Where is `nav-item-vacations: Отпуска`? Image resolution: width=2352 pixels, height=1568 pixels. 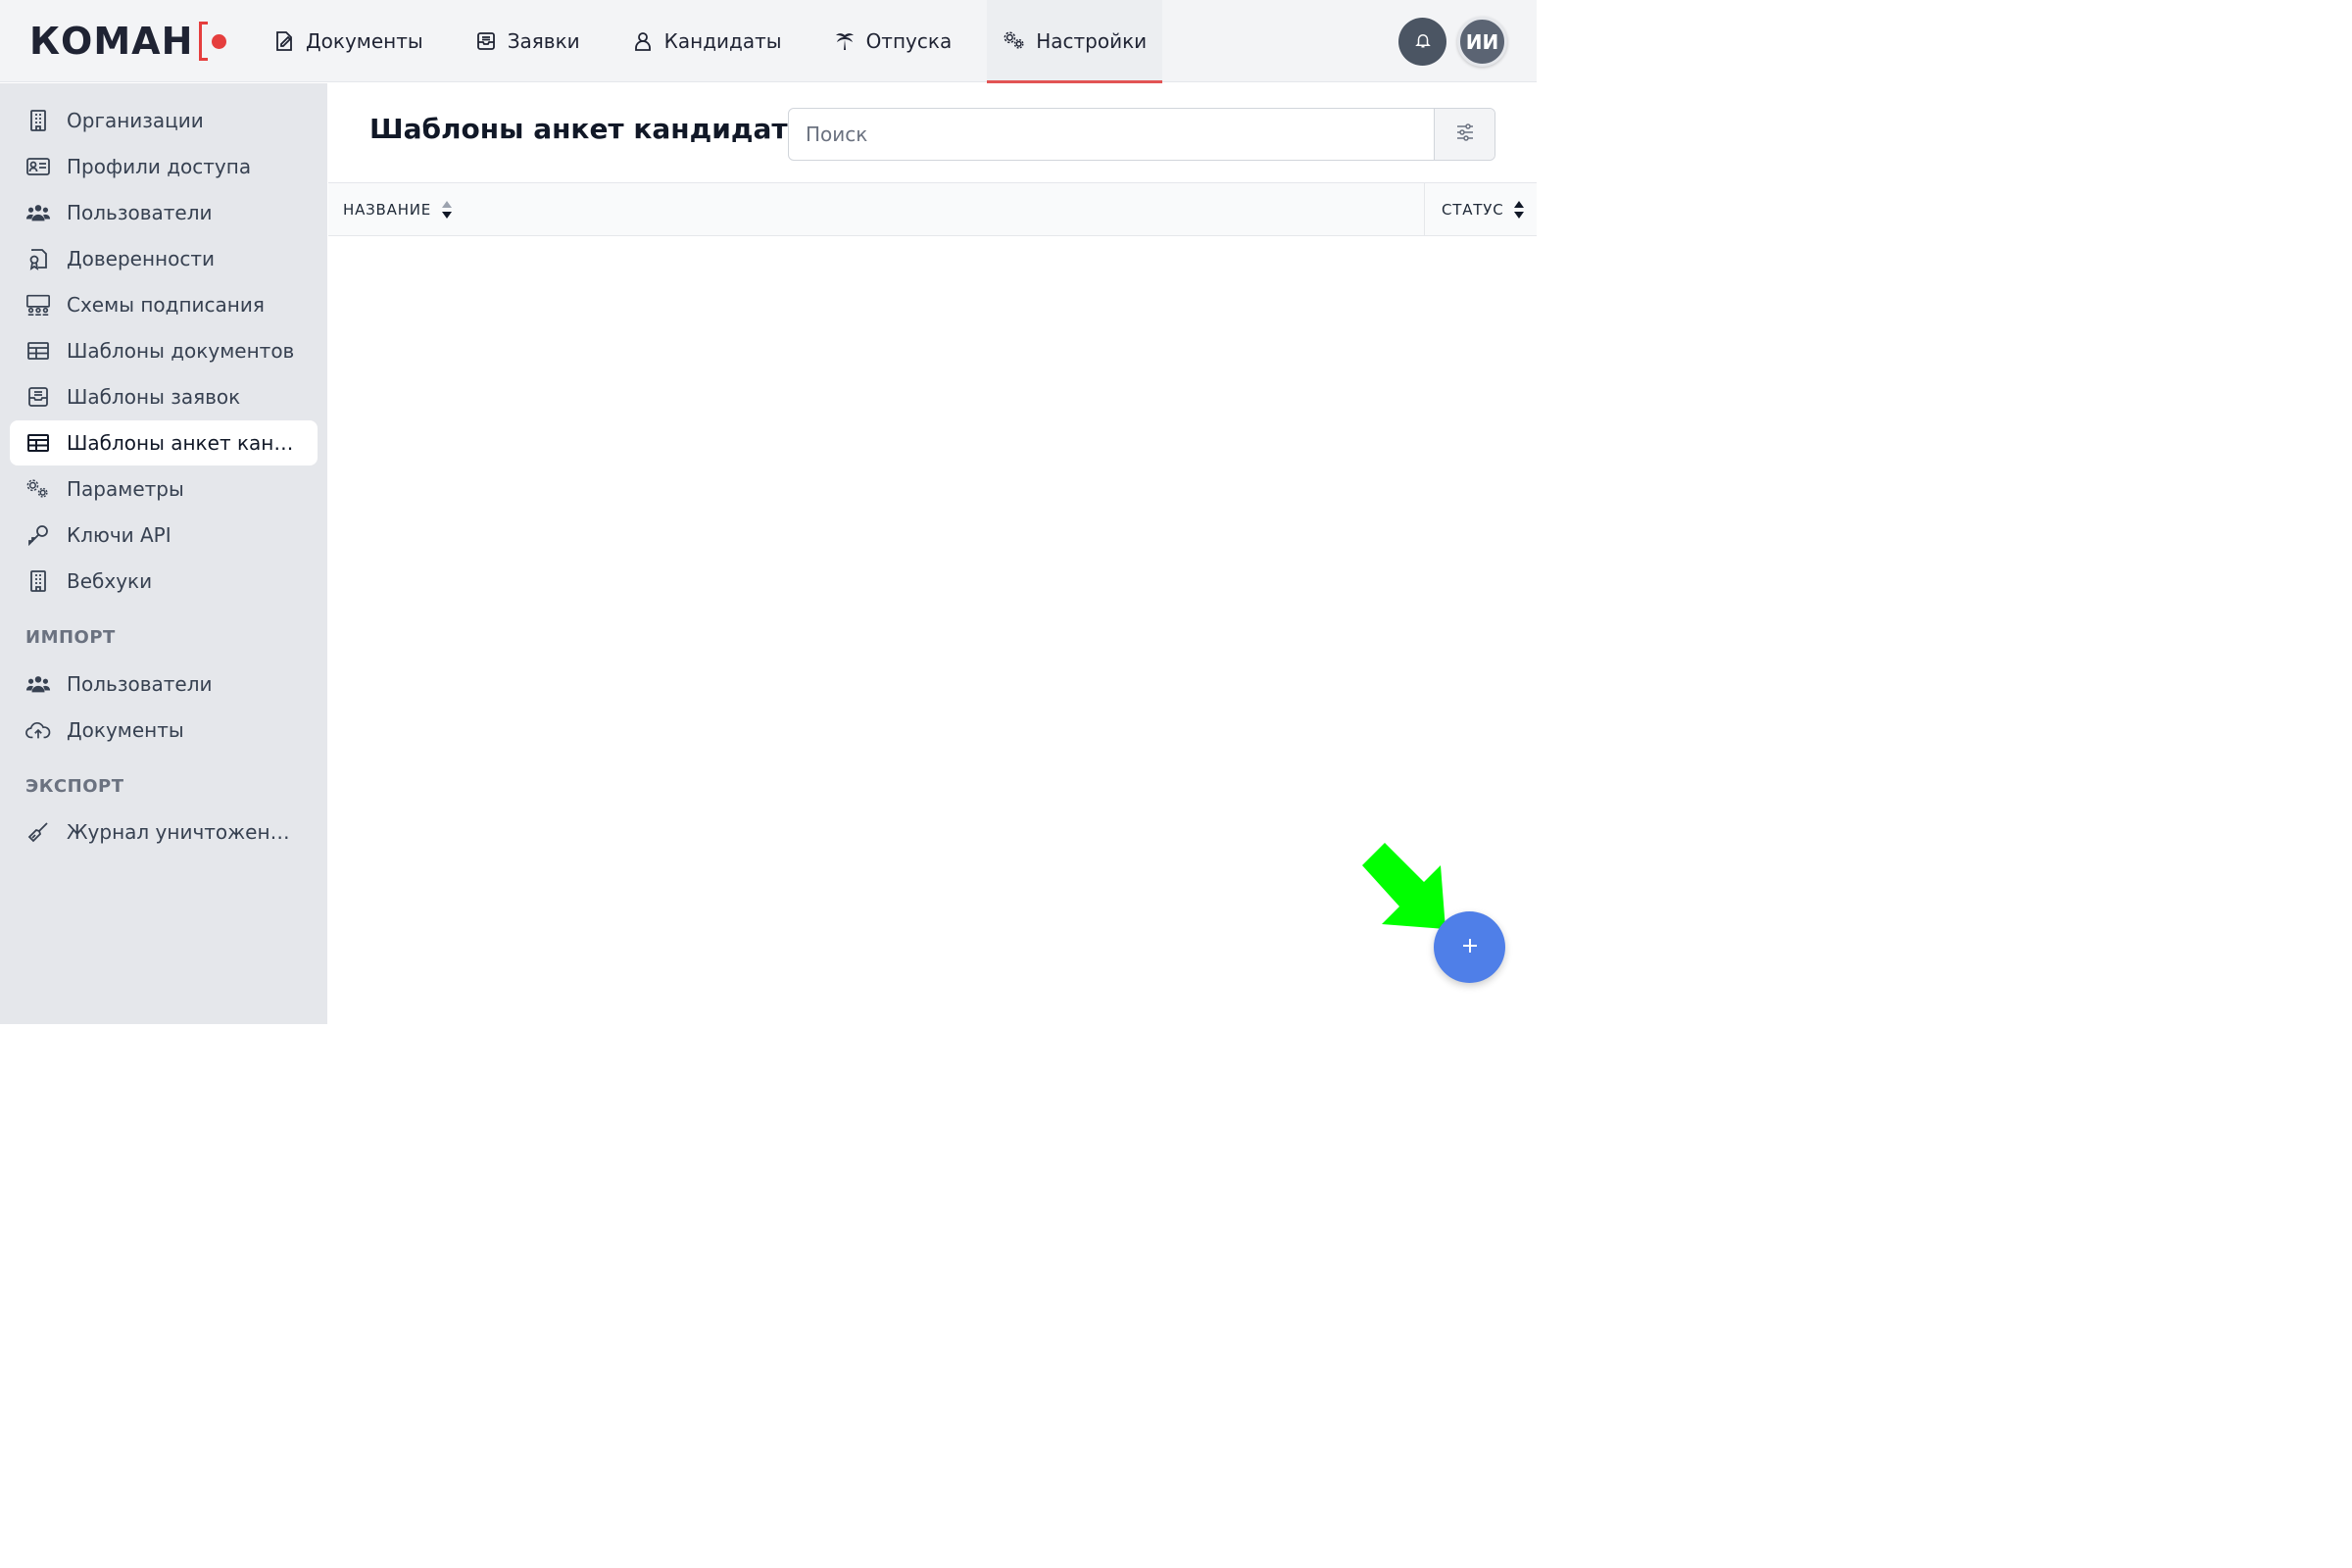
nav-item-vacations: Отпуска is located at coordinates (892, 41).